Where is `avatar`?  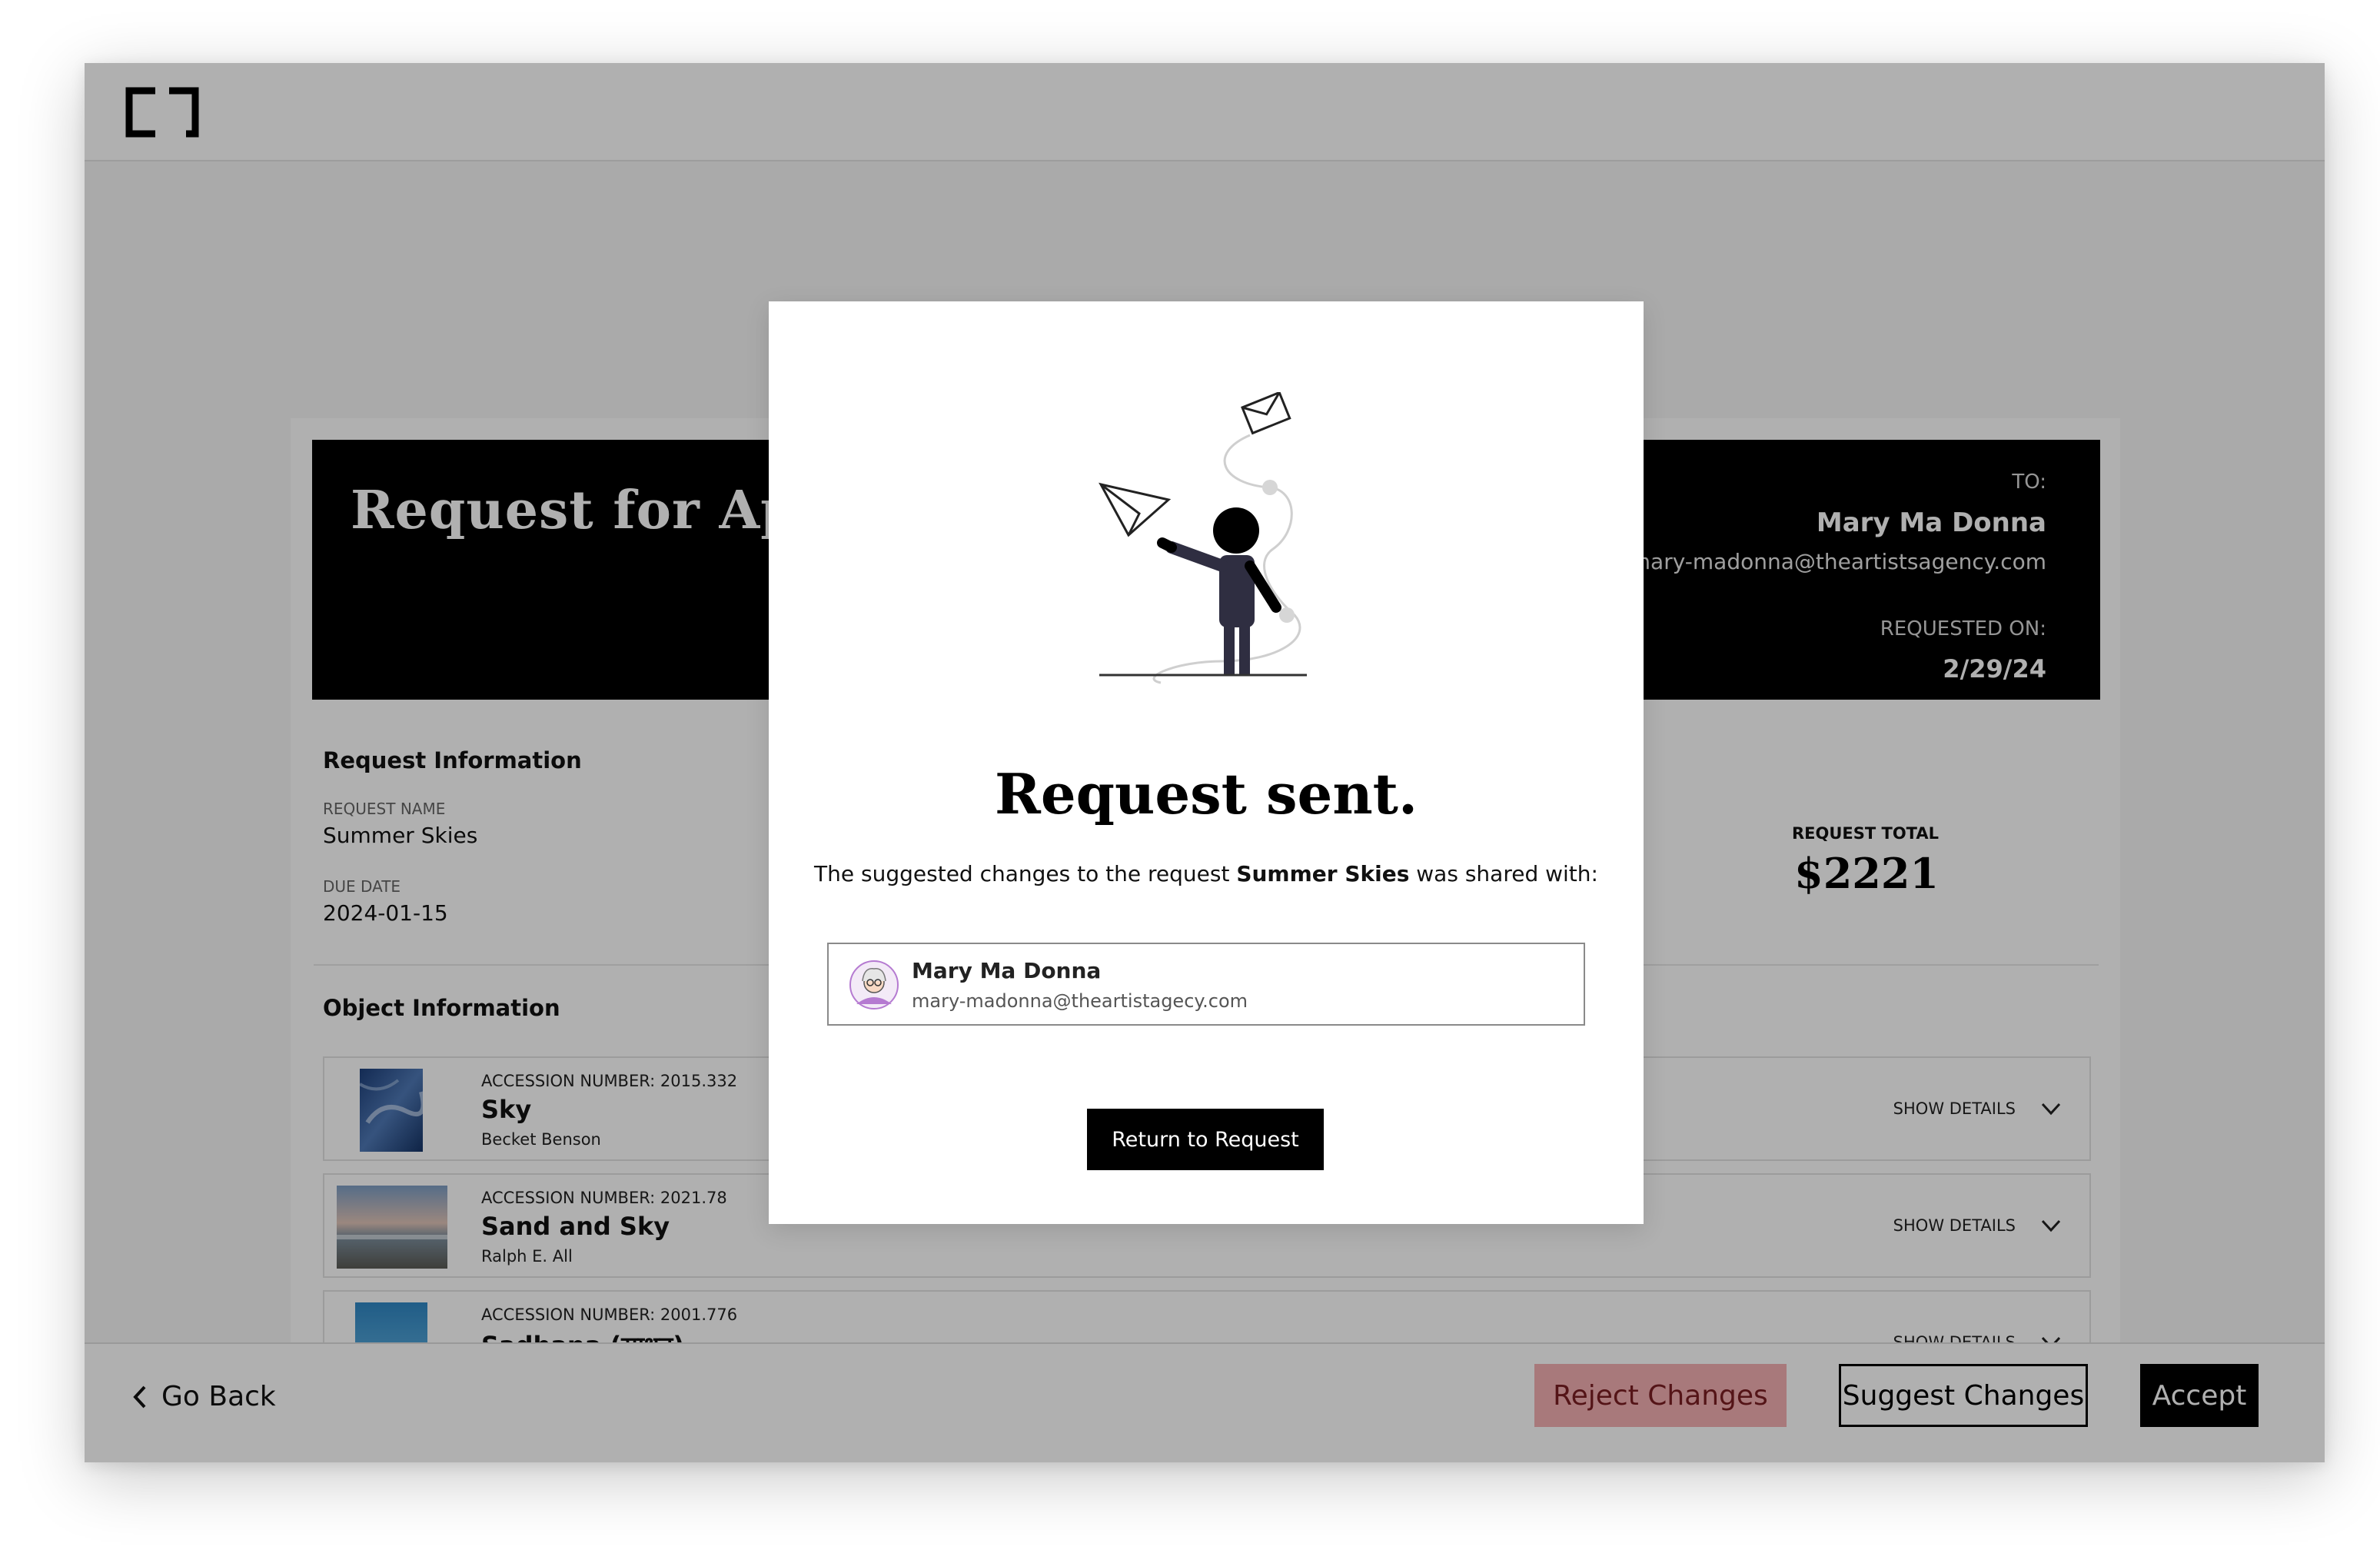 avatar is located at coordinates (874, 985).